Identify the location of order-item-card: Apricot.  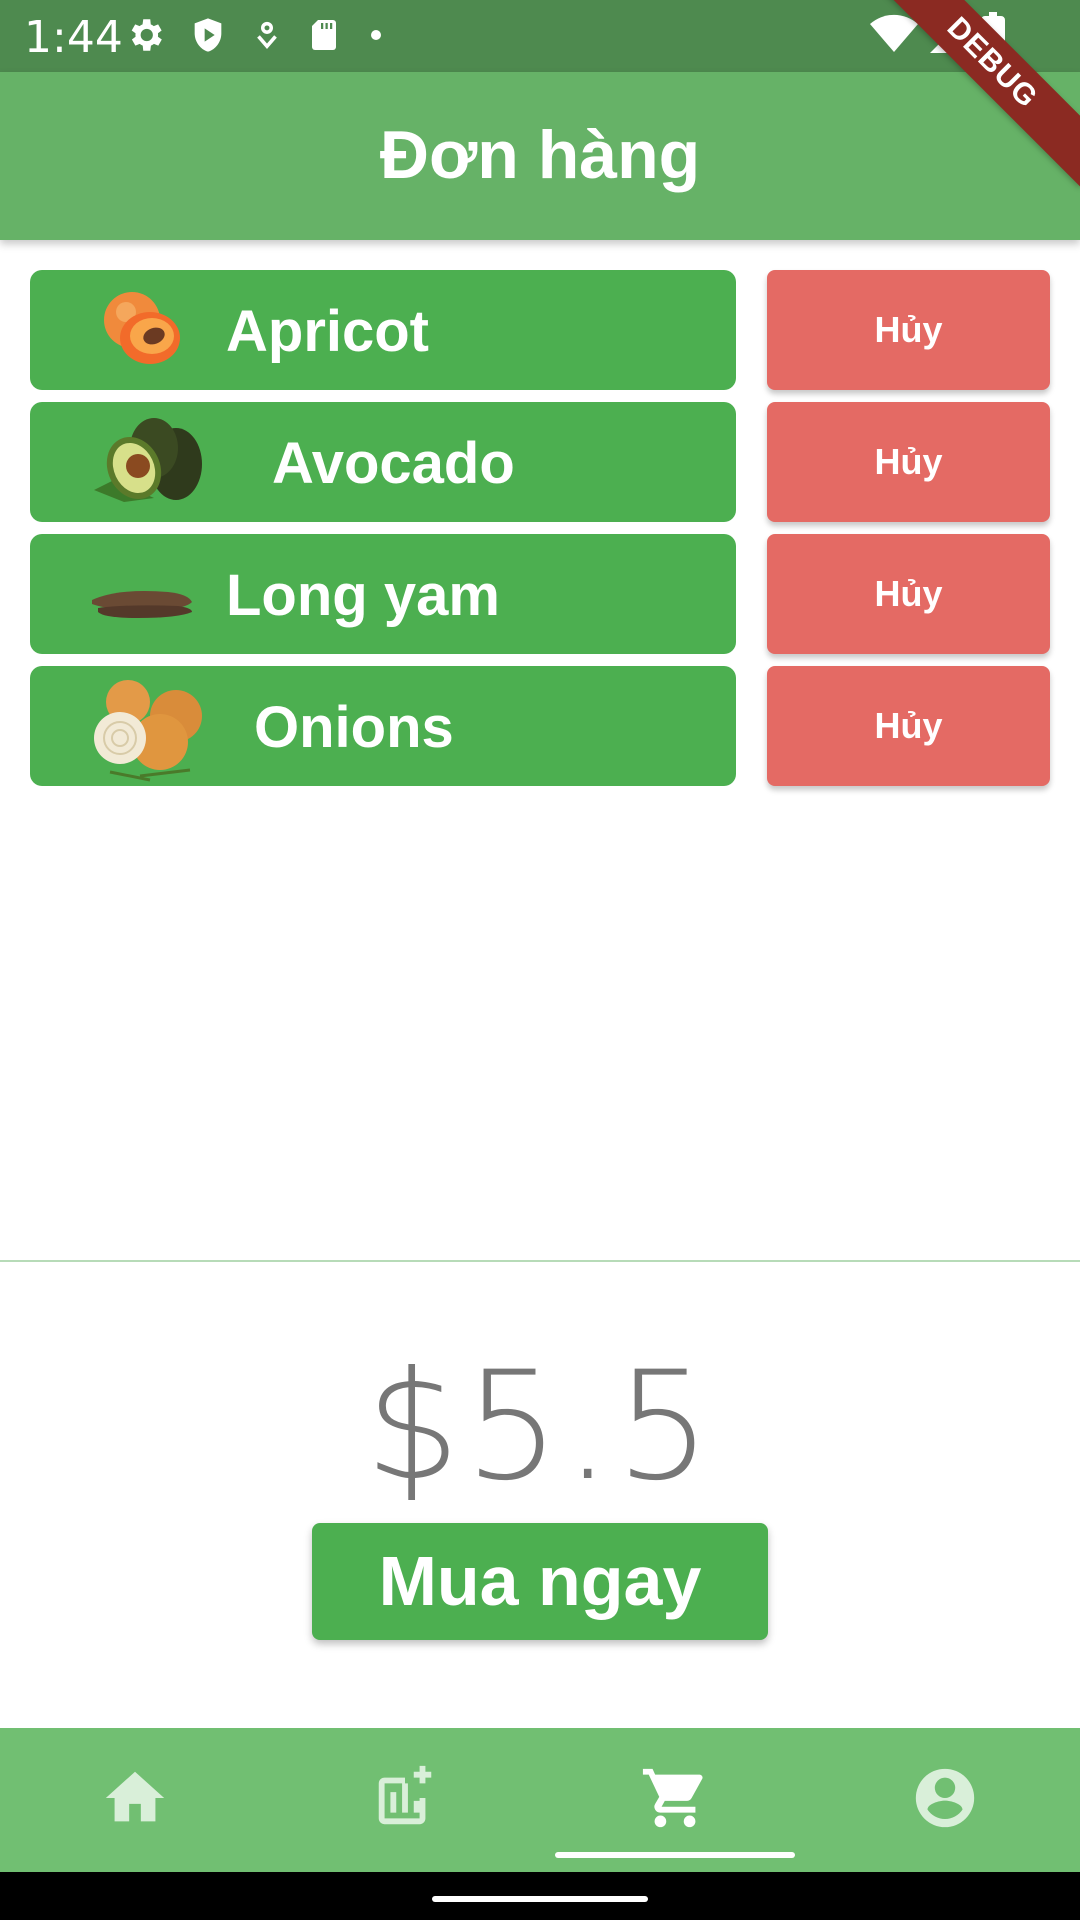
(383, 330).